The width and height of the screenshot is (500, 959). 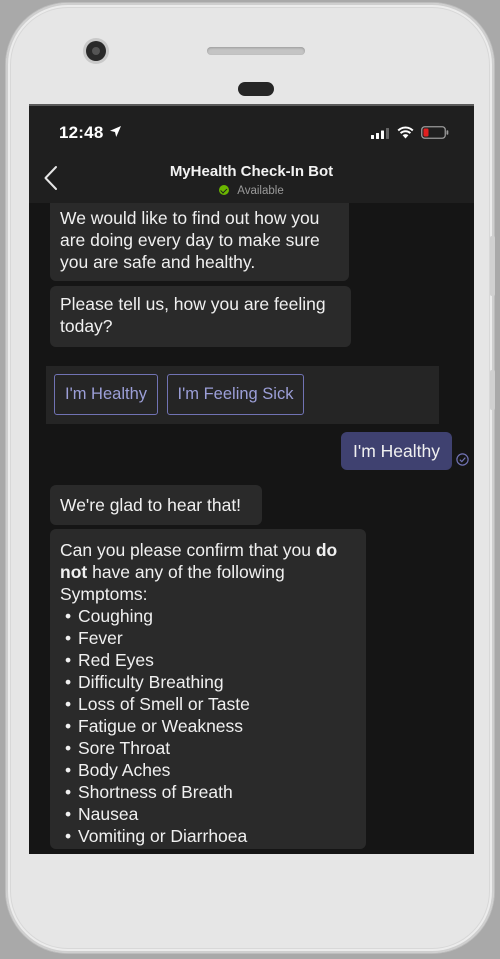 What do you see at coordinates (208, 792) in the screenshot?
I see `symptom-item: Shortness of Breath` at bounding box center [208, 792].